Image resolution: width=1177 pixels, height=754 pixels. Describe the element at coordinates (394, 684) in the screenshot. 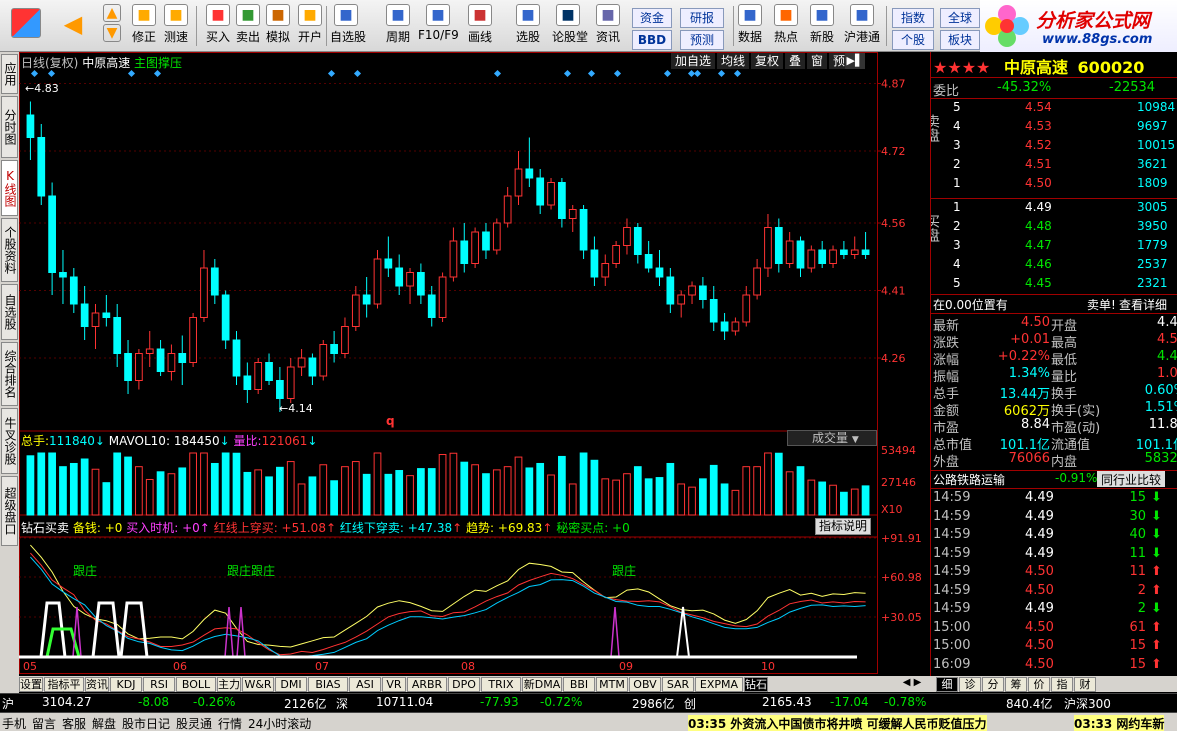

I see `indicator-tab-11: VR` at that location.